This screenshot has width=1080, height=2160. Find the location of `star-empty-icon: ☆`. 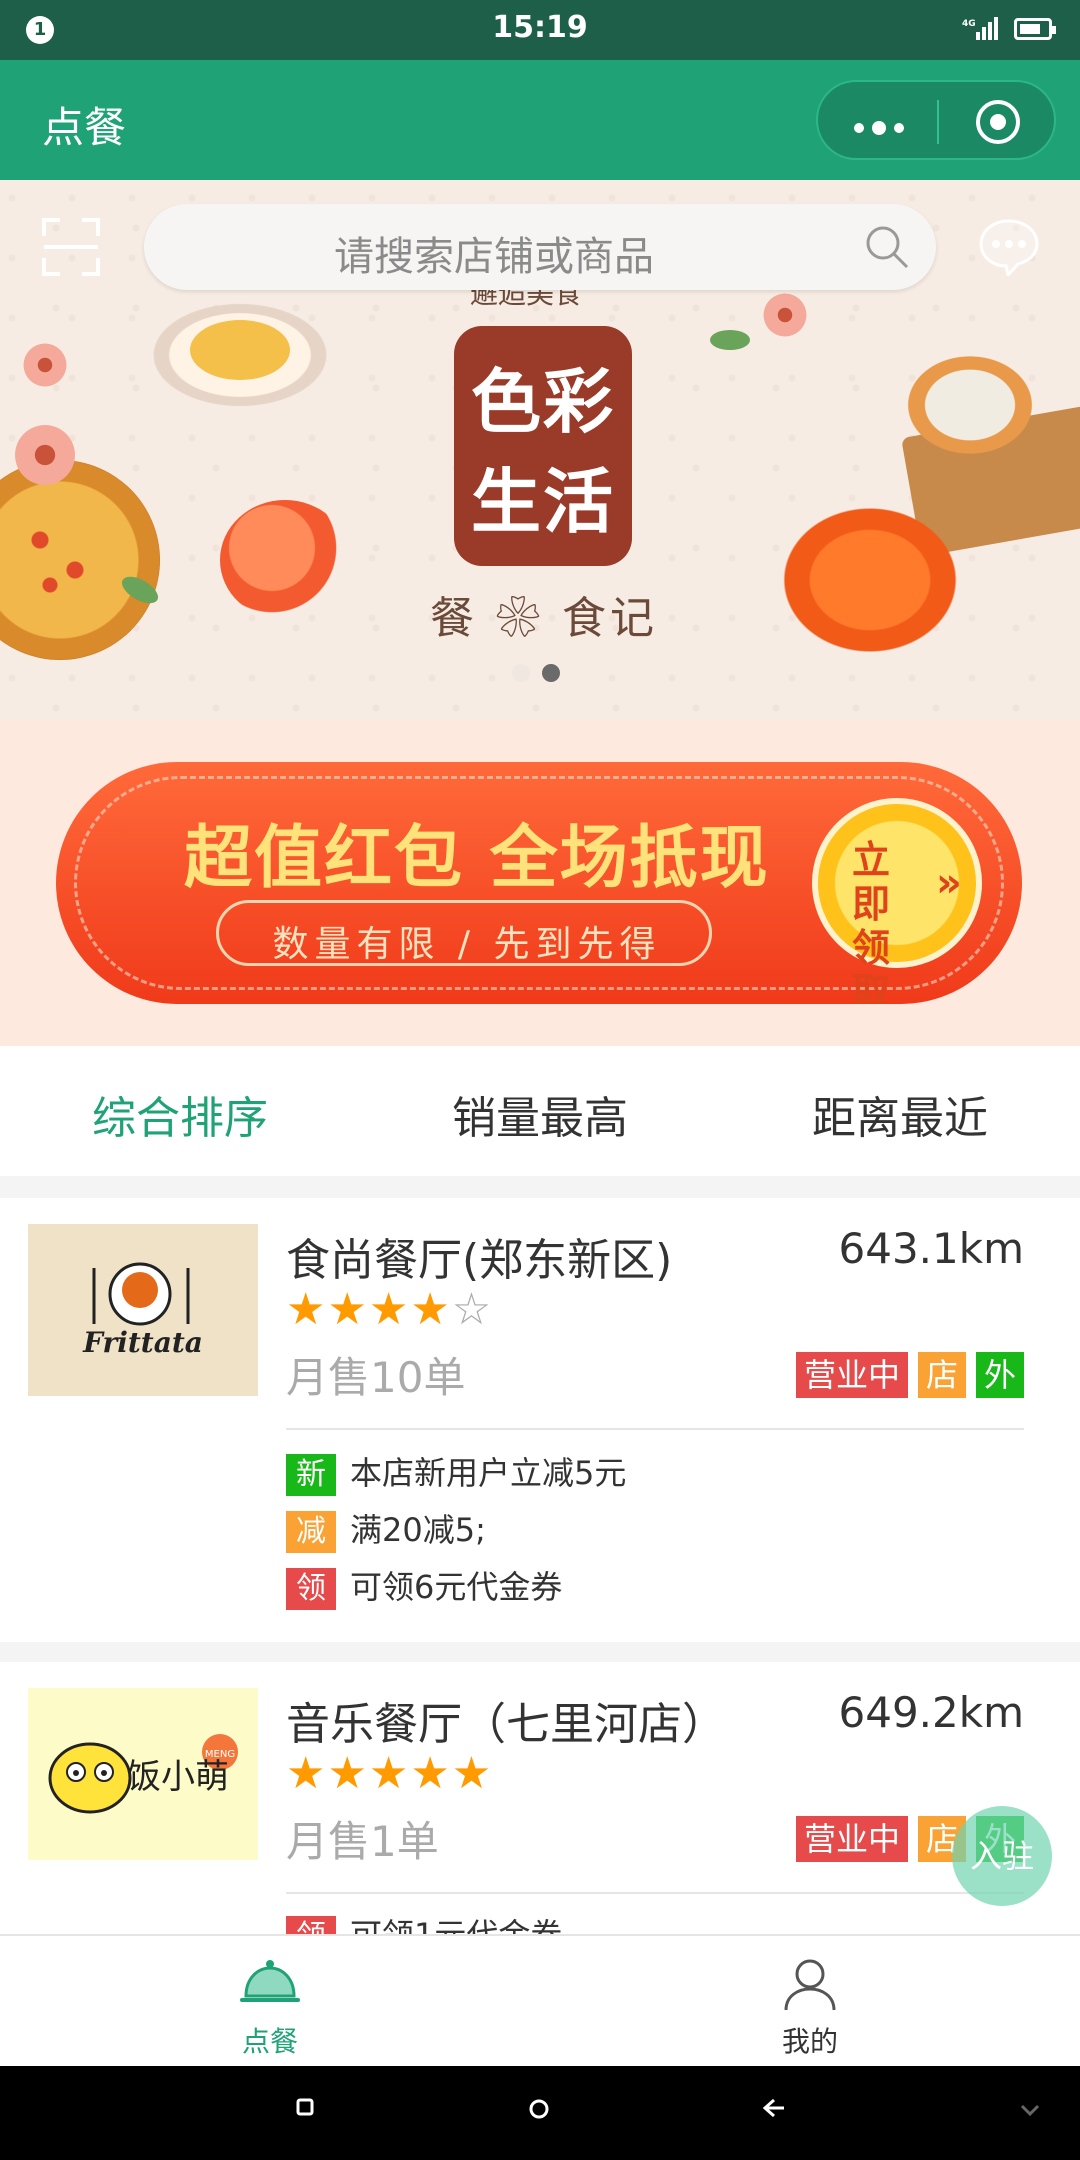

star-empty-icon: ☆ is located at coordinates (472, 1309).